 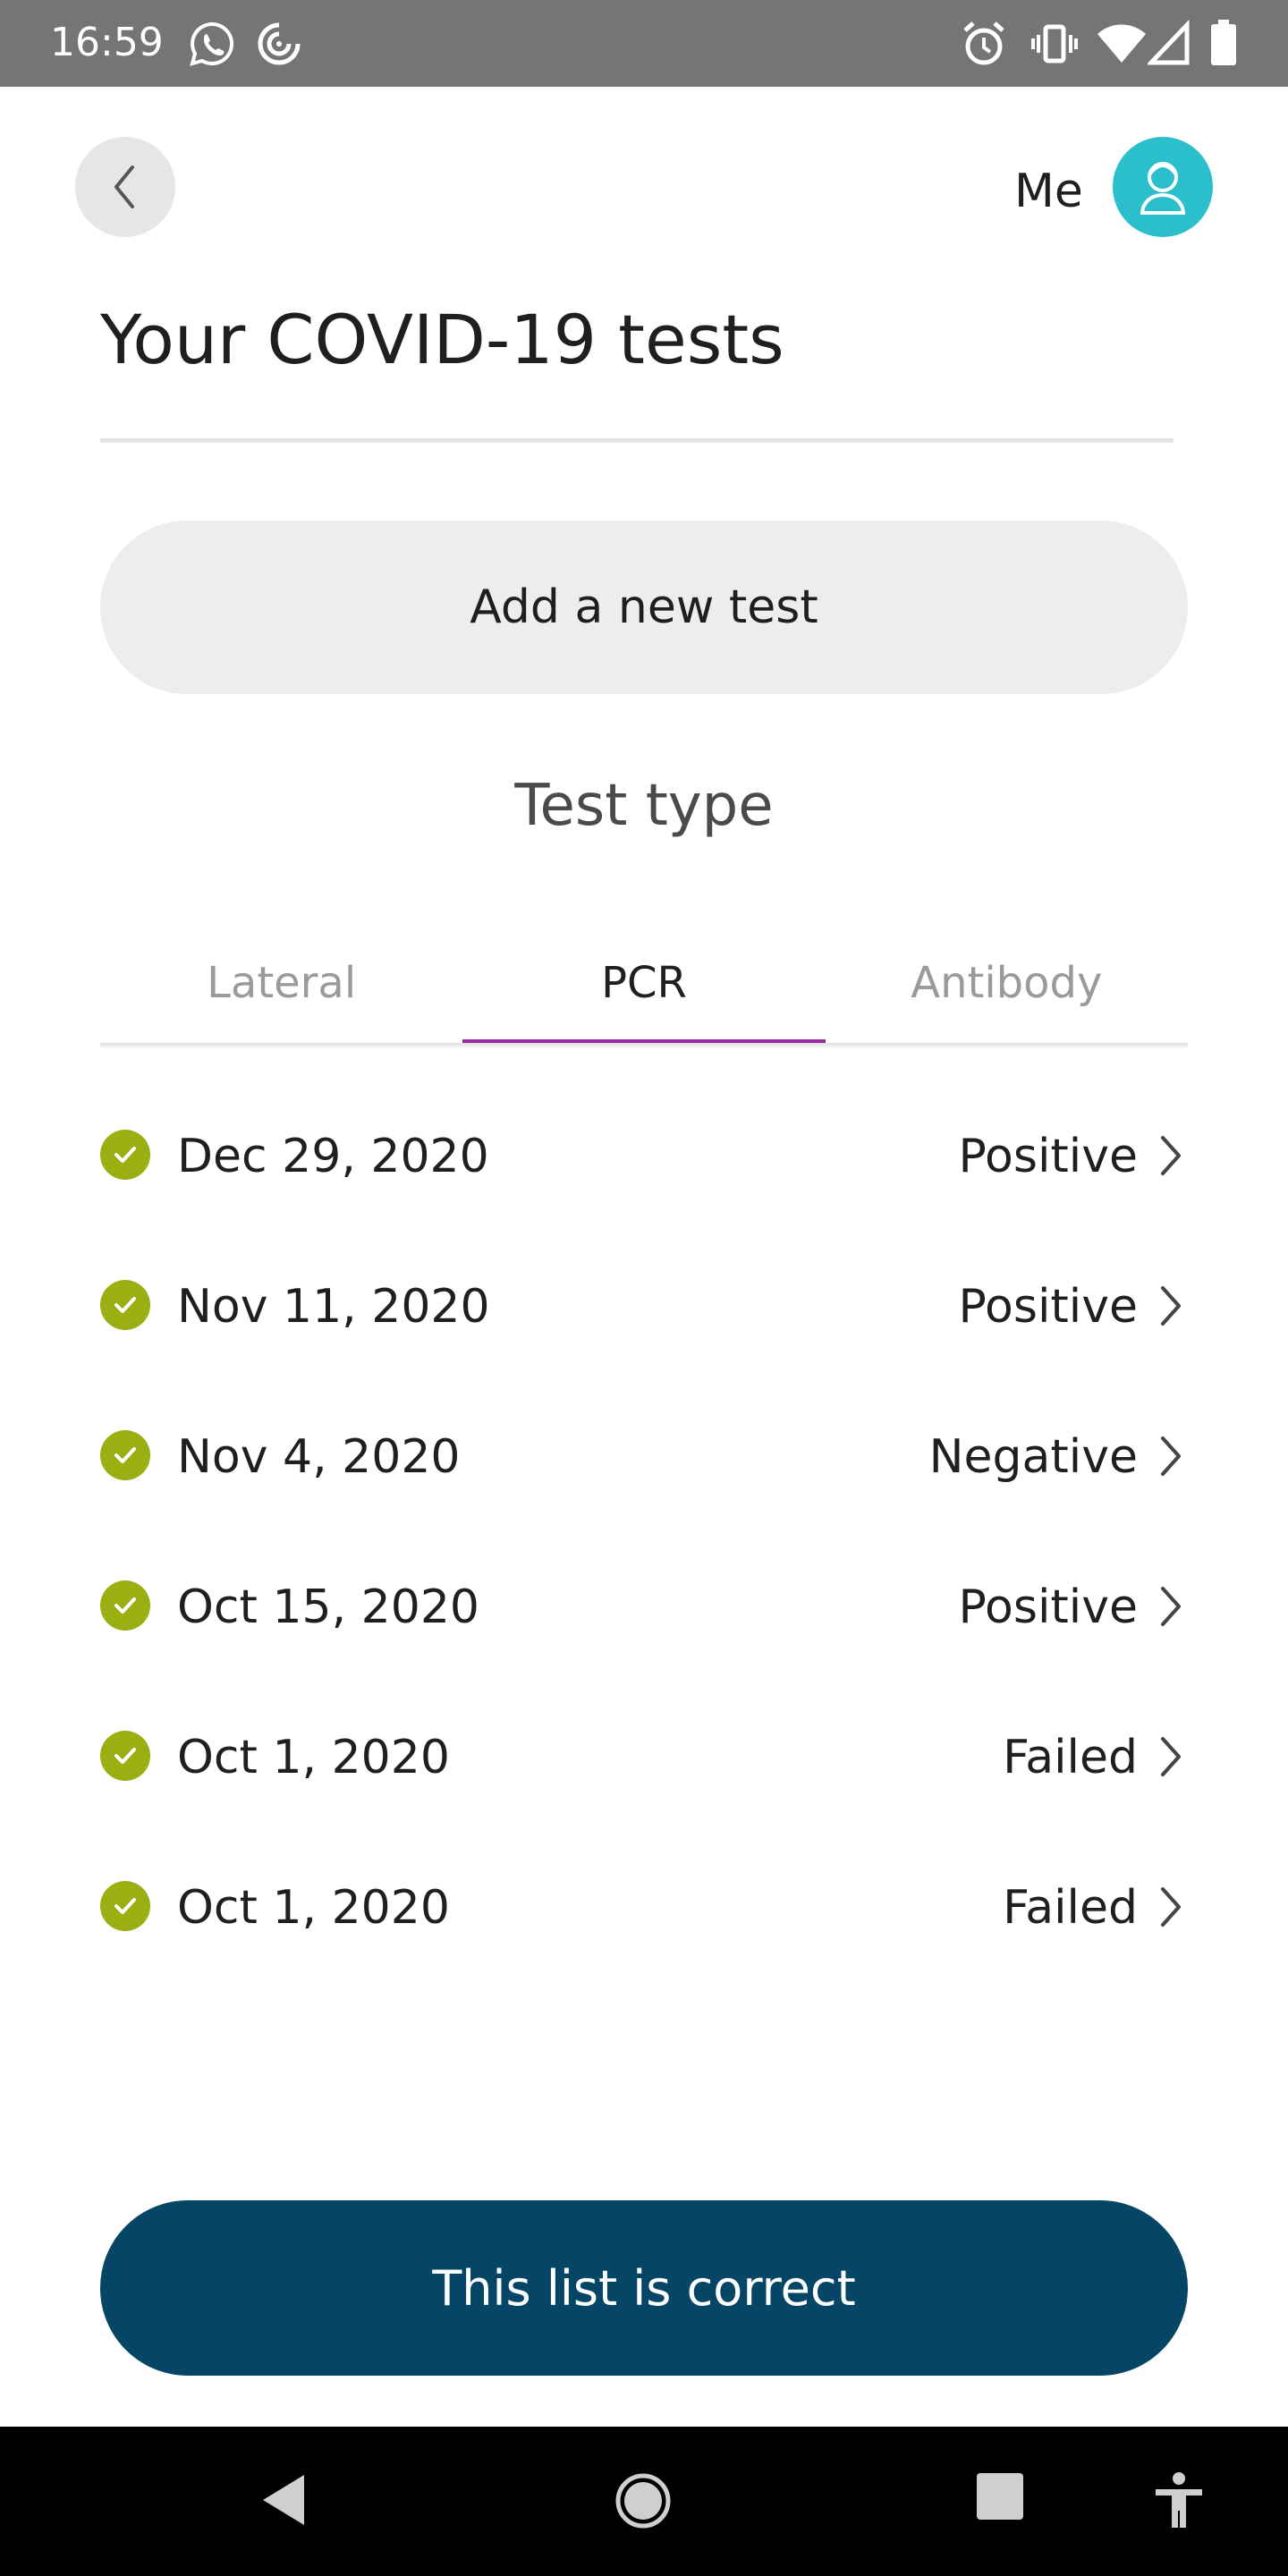 I want to click on avatar, so click(x=1163, y=187).